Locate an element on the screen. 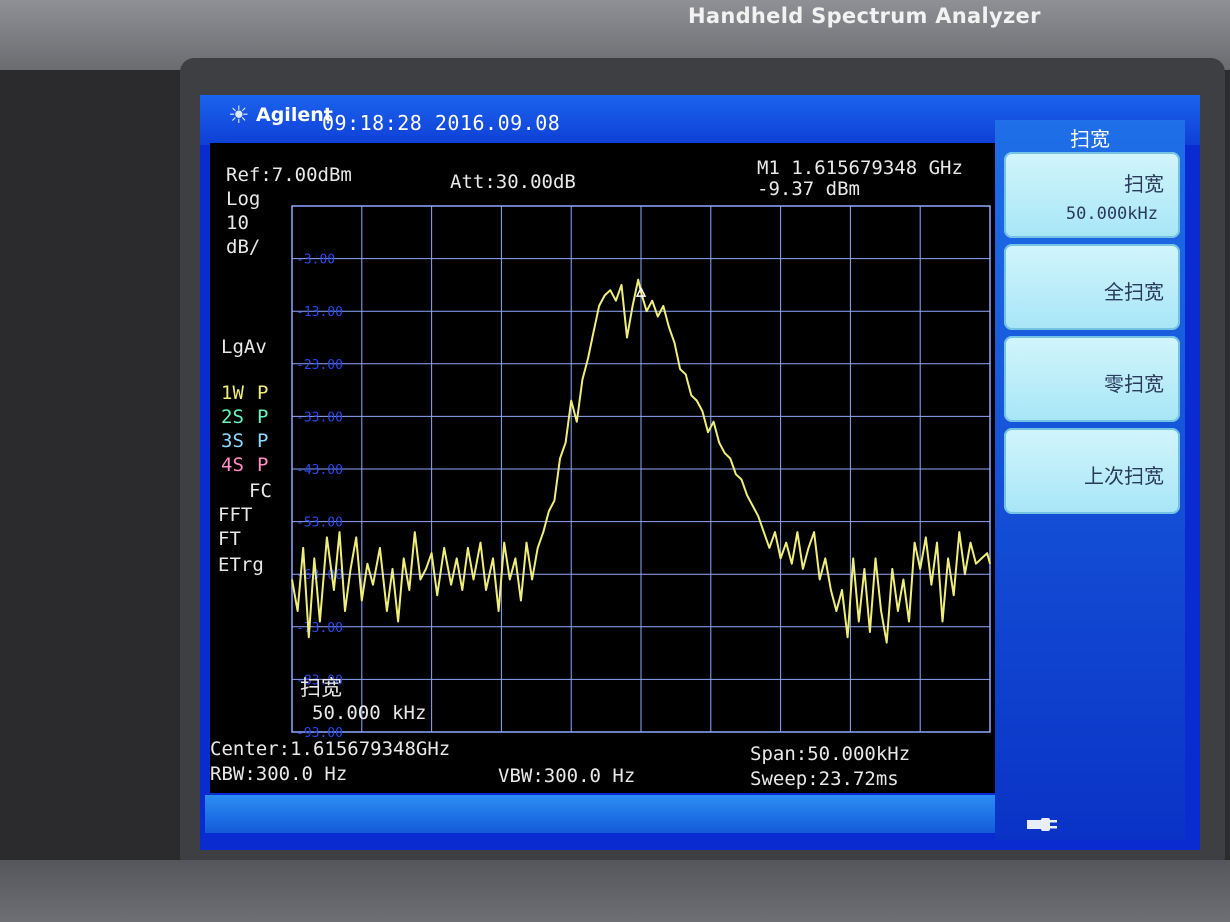 The width and height of the screenshot is (1230, 922). flag-ft: FT is located at coordinates (229, 539).